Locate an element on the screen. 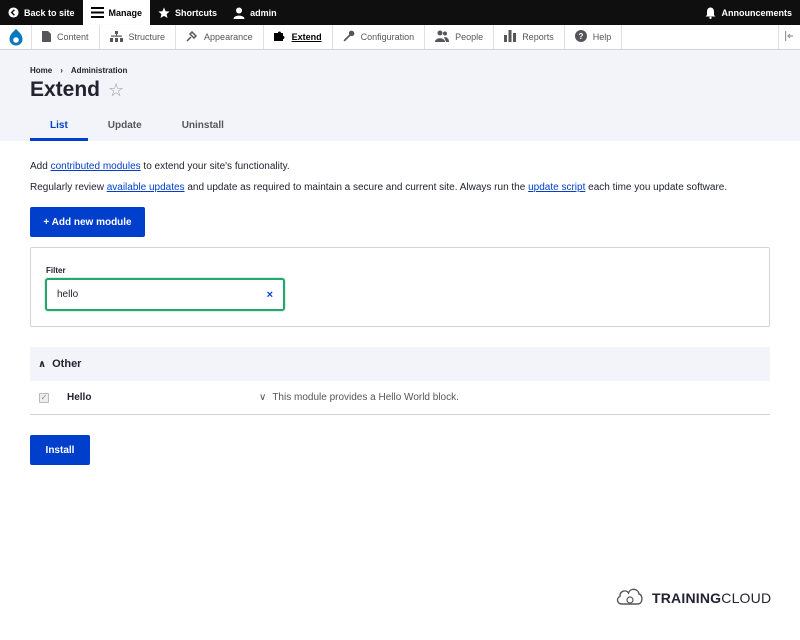  page-title: Extend ☆ is located at coordinates (77, 90).